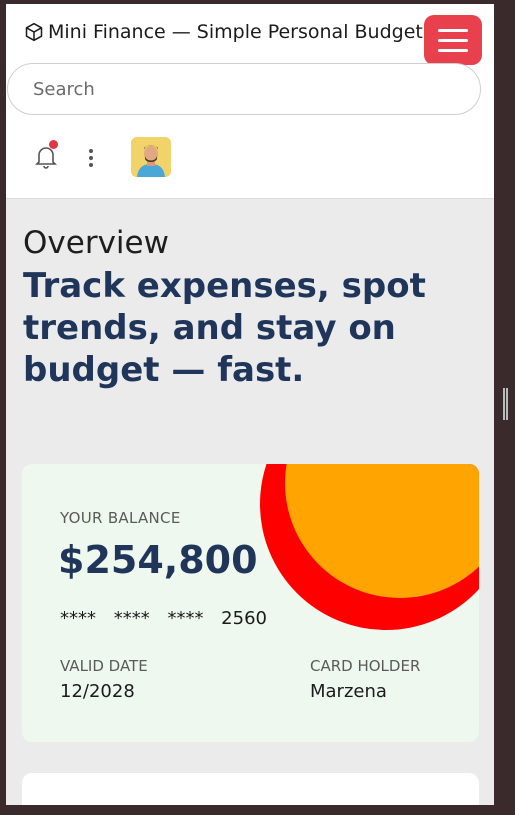 Image resolution: width=515 pixels, height=815 pixels. I want to click on search-placeholder: Search, so click(64, 89).